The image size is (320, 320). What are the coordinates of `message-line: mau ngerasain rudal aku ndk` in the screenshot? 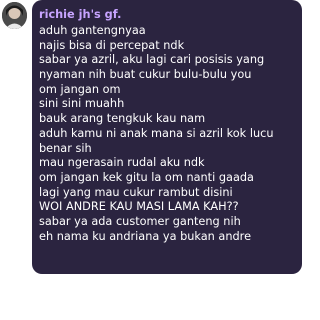 It's located at (122, 163).